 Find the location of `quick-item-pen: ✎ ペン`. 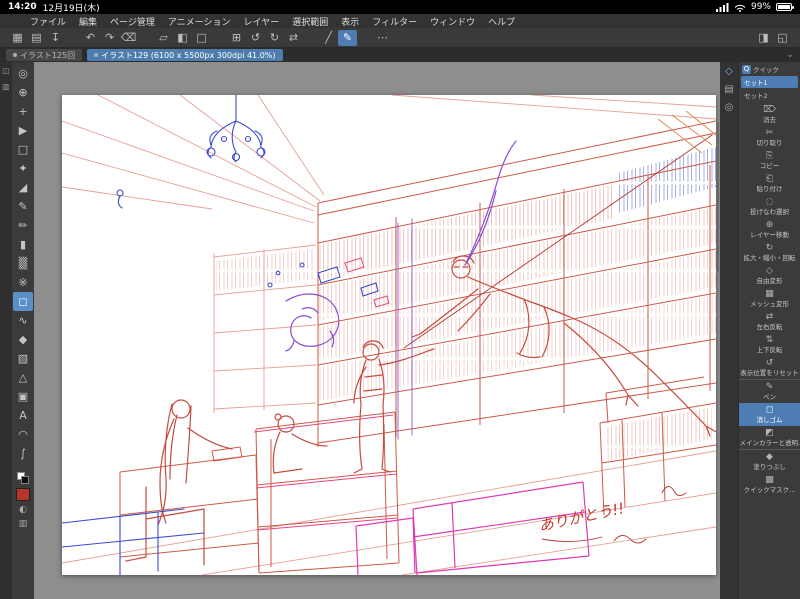

quick-item-pen: ✎ ペン is located at coordinates (769, 391).